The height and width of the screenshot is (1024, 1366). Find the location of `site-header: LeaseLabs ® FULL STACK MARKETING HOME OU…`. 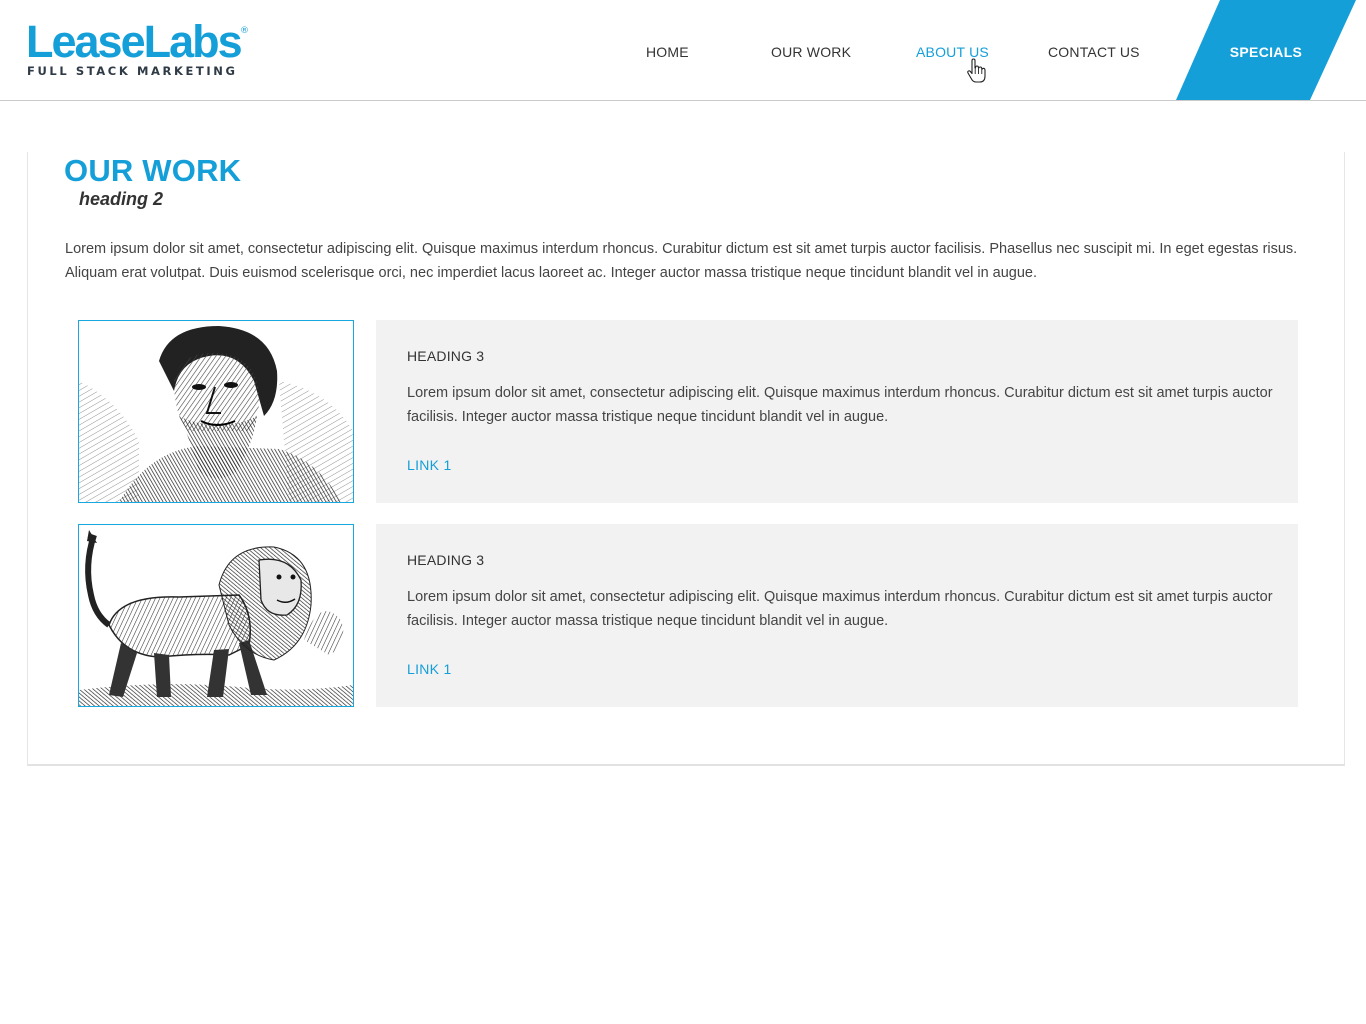

site-header: LeaseLabs ® FULL STACK MARKETING HOME OU… is located at coordinates (683, 50).